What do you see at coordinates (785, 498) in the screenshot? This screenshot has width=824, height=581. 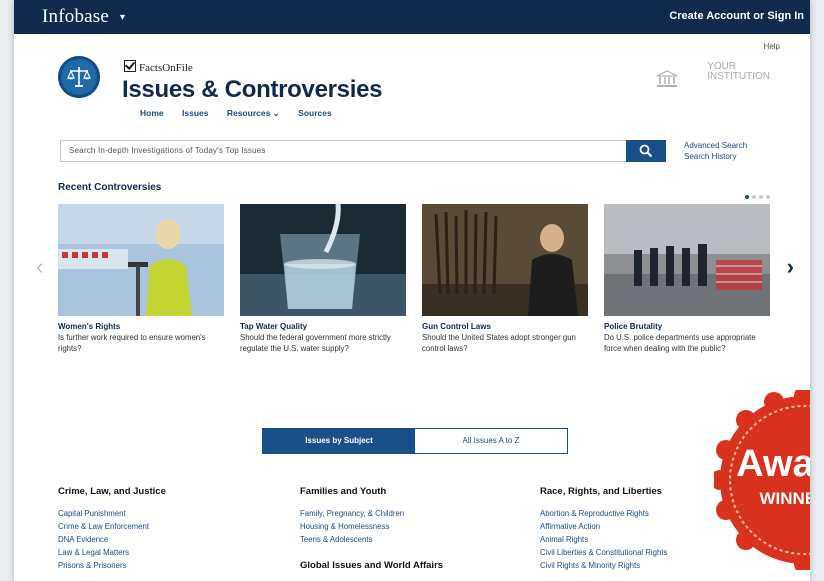 I see `award-winner-text: WINNER` at bounding box center [785, 498].